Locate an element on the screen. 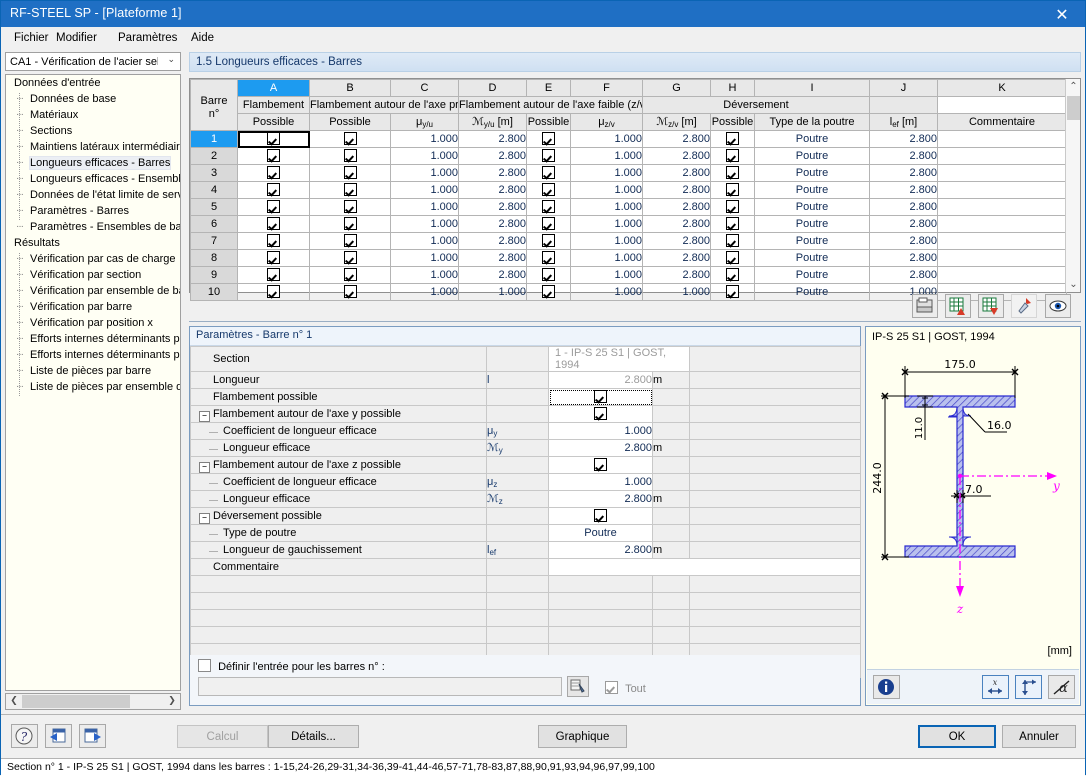 Image resolution: width=1086 pixels, height=776 pixels. column-header-K: K is located at coordinates (1002, 88).